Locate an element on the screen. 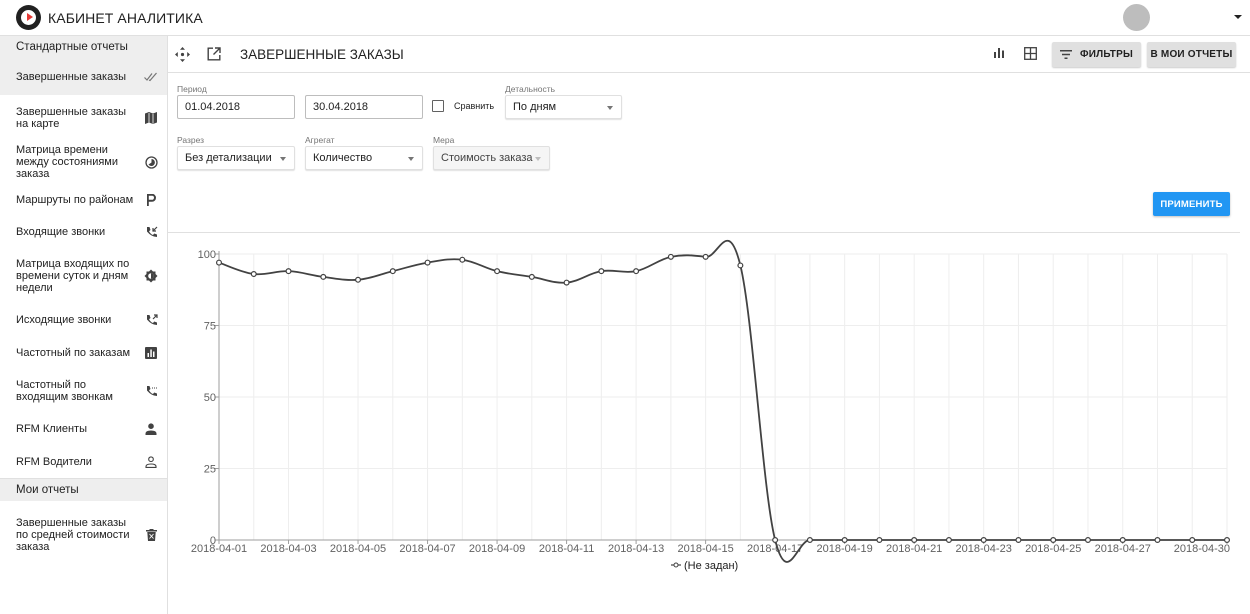 This screenshot has height=614, width=1250. x-tick-label: 2018-04-19 is located at coordinates (845, 549).